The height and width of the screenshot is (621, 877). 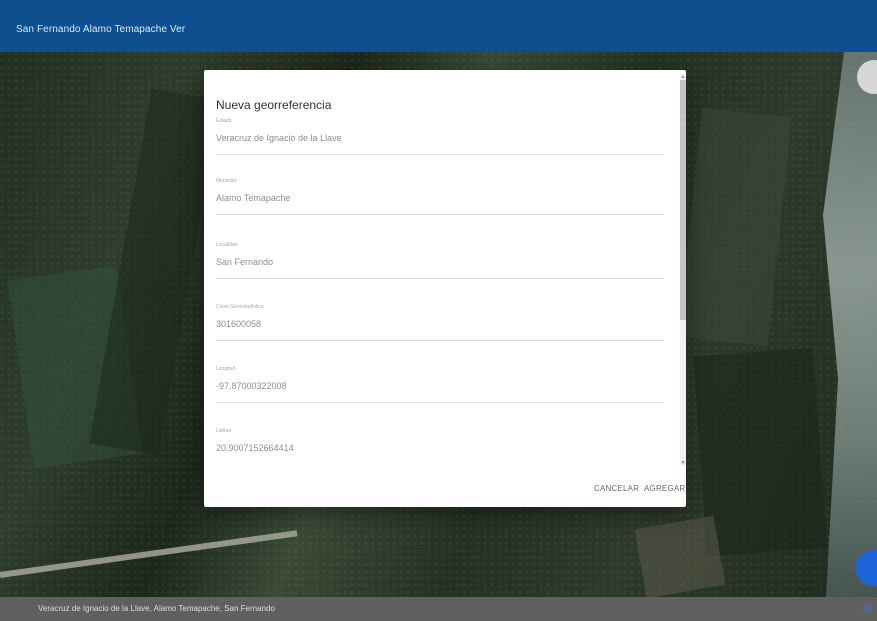 What do you see at coordinates (227, 245) in the screenshot?
I see `field-label: Localidad` at bounding box center [227, 245].